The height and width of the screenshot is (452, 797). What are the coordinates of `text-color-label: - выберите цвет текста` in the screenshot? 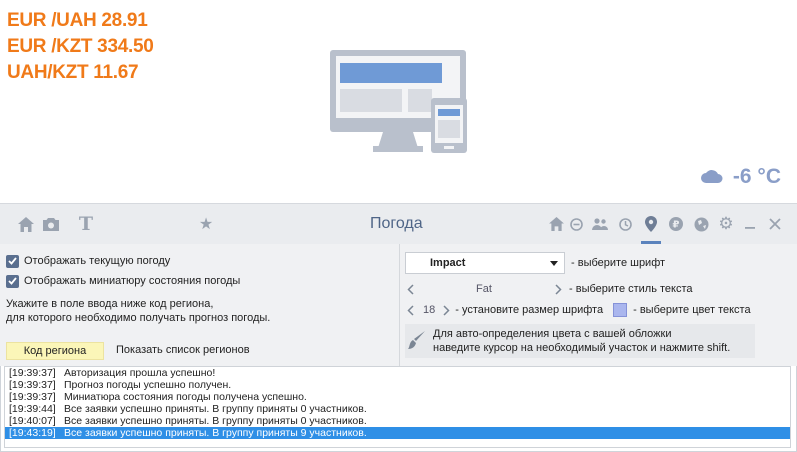 It's located at (692, 310).